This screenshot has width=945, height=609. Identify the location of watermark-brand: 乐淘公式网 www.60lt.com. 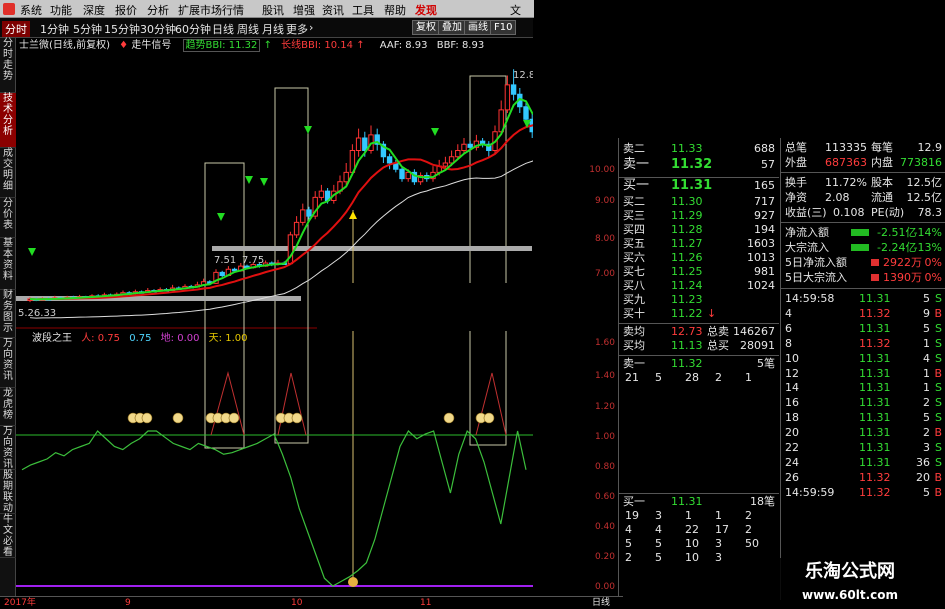
(850, 583).